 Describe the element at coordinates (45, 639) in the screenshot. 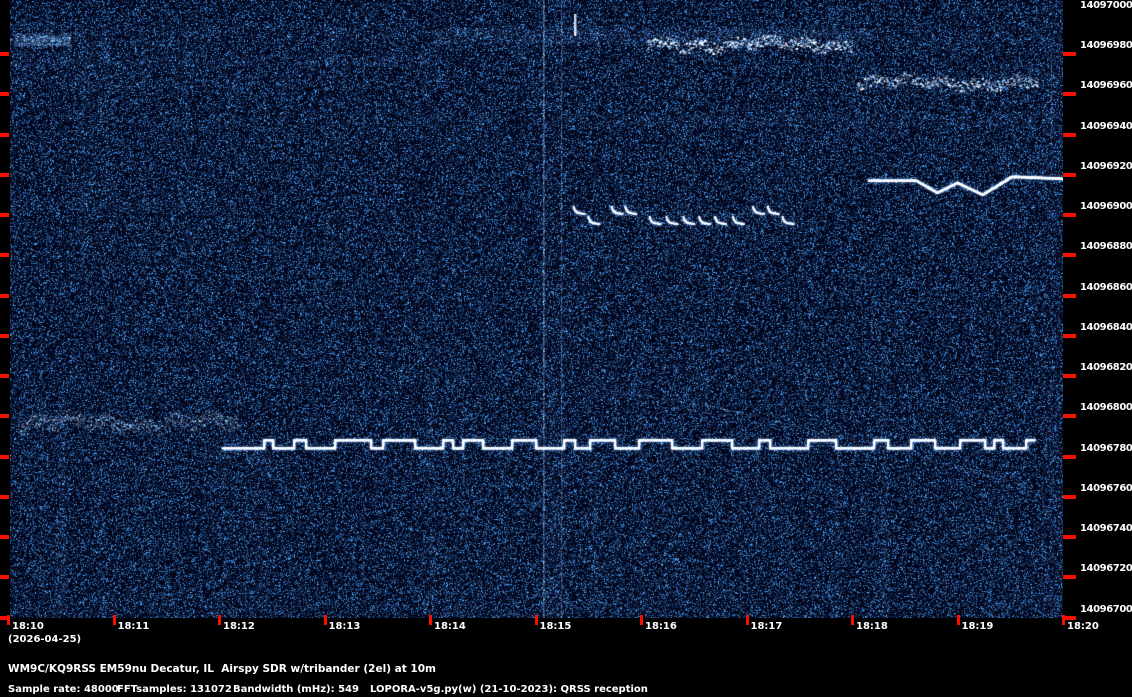

I see `date-label: (2026-04-25)` at that location.